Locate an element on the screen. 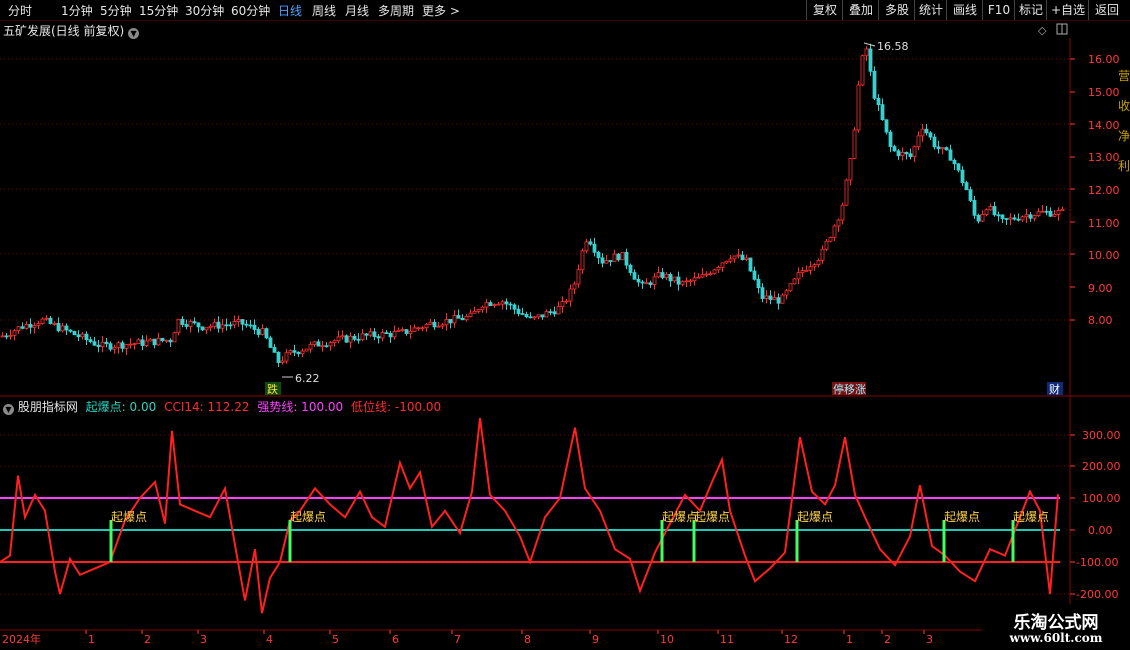  date-tick: 1 is located at coordinates (91, 639).